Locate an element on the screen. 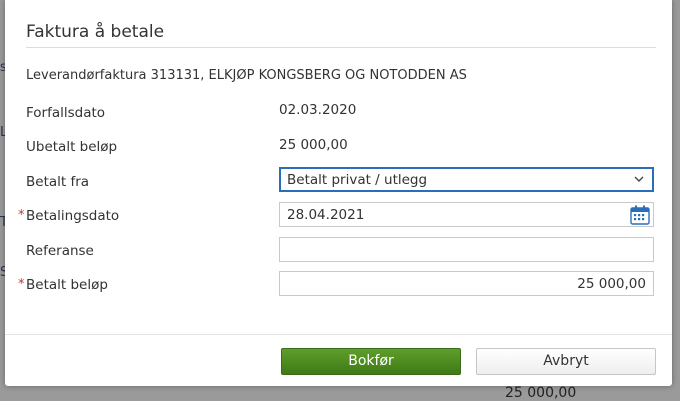  background-amount: 25 000,00 is located at coordinates (541, 393).